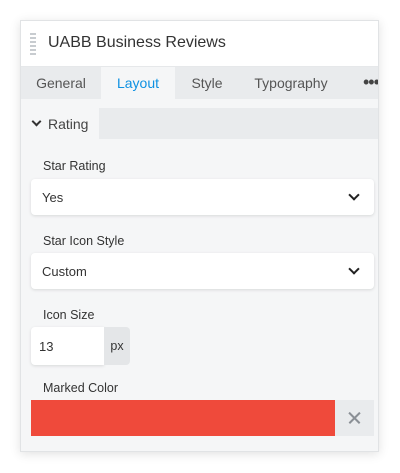  I want to click on panel-title: UABB Business Reviews, so click(137, 42).